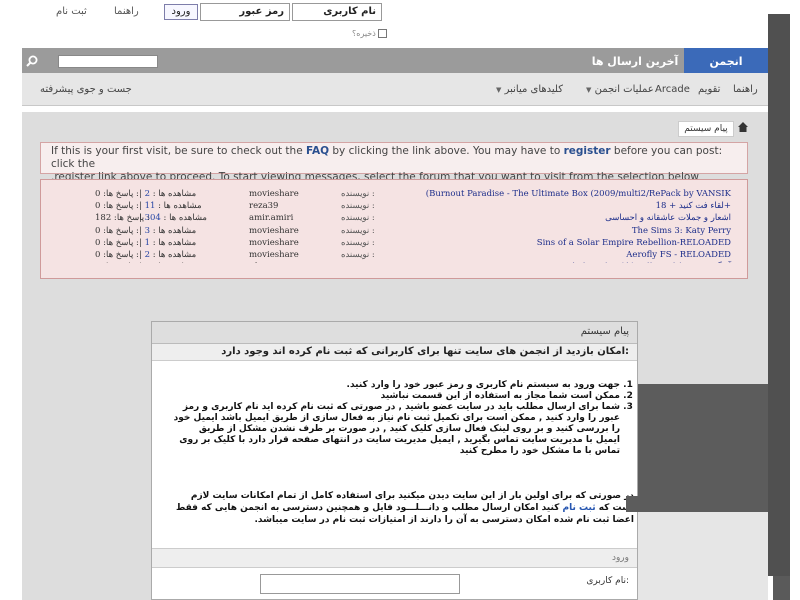 The width and height of the screenshot is (800, 600). I want to click on overlay-panel-dark, so click(703, 448).